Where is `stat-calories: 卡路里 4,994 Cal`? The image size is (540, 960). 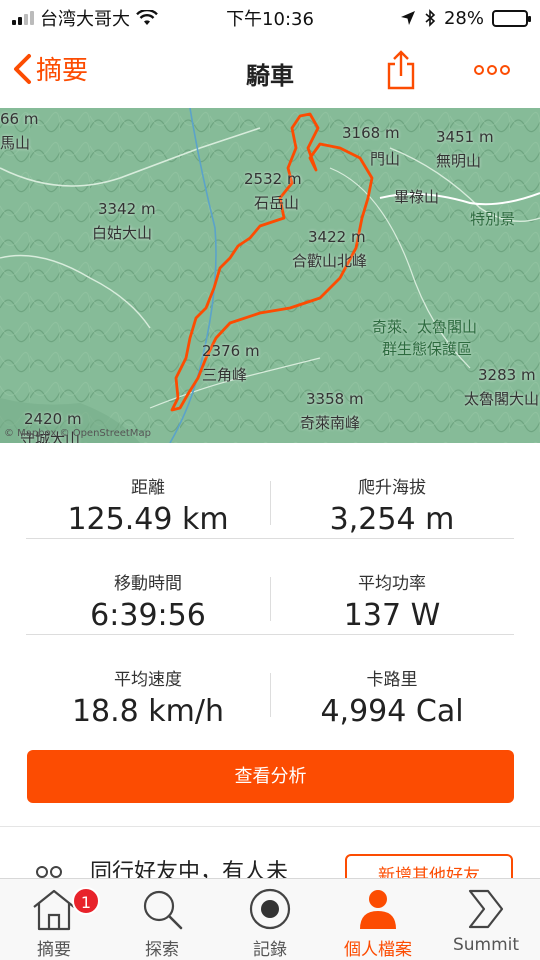
stat-calories: 卡路里 4,994 Cal is located at coordinates (392, 683).